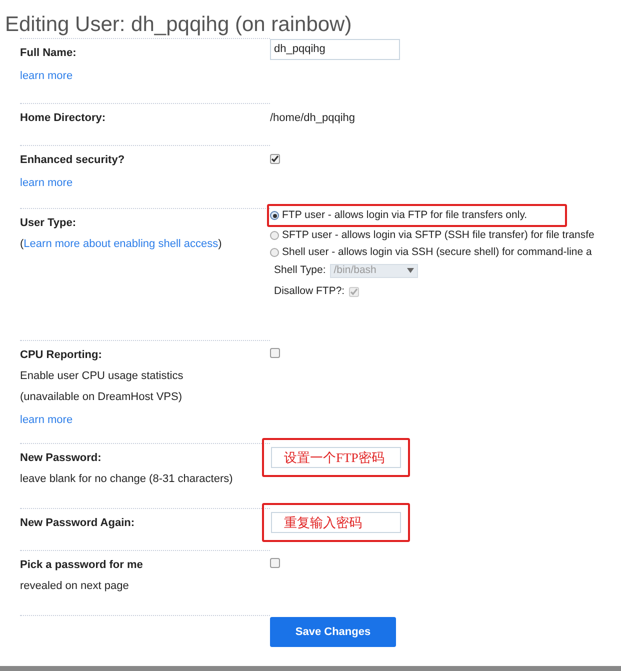 The height and width of the screenshot is (671, 621). What do you see at coordinates (405, 215) in the screenshot?
I see `radio-label: FTP user - allows login via FTP for file transfers only.` at bounding box center [405, 215].